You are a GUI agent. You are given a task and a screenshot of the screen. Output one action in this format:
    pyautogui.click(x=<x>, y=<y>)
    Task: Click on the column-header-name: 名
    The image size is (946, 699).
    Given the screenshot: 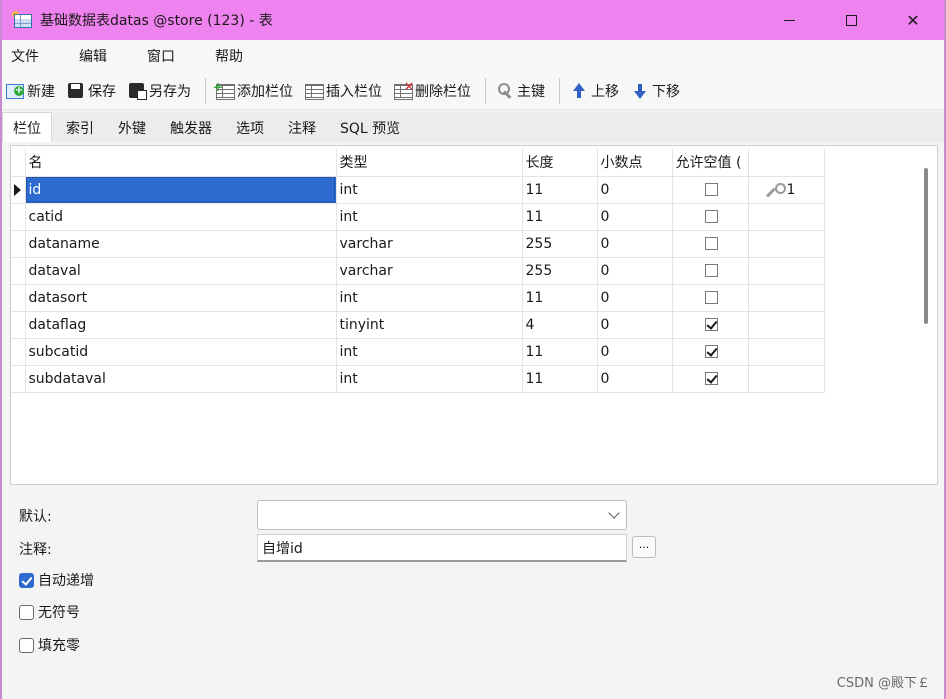 What is the action you would take?
    pyautogui.click(x=181, y=162)
    